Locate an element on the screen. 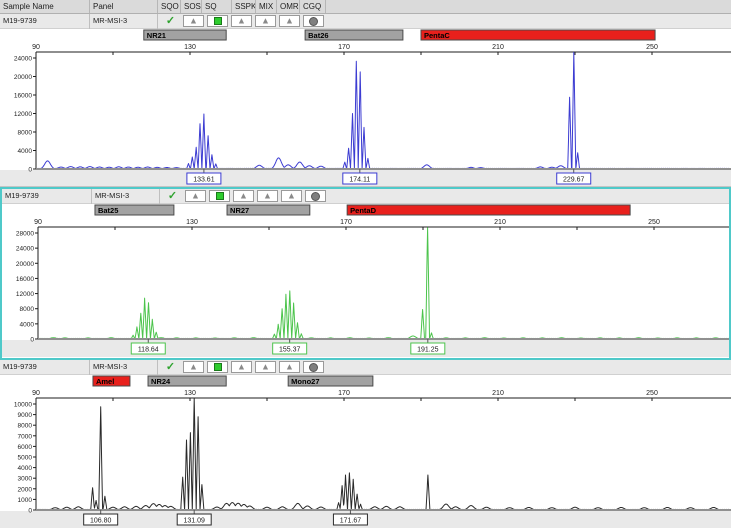  x-axis: 90 130 170 210 250 is located at coordinates (381, 395).